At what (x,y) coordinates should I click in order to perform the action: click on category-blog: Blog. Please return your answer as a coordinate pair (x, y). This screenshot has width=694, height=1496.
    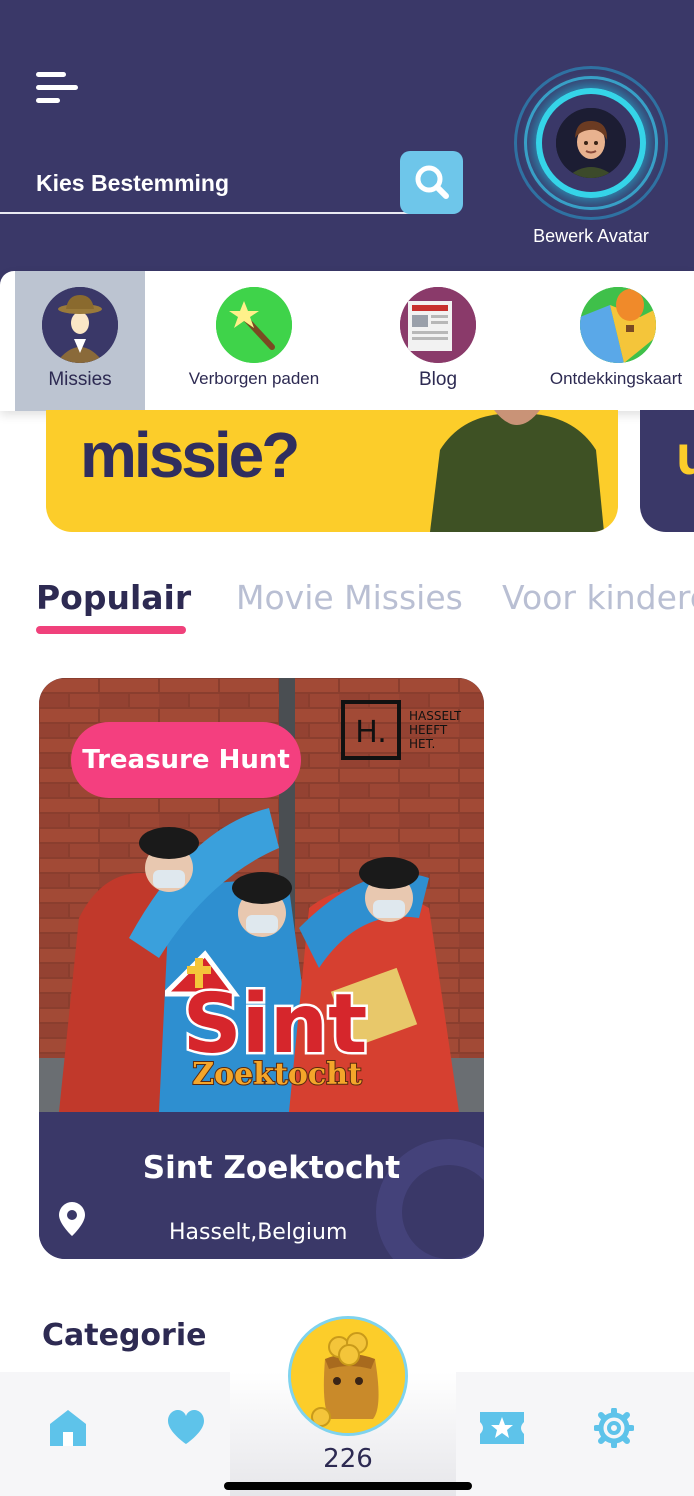
    Looking at the image, I should click on (438, 341).